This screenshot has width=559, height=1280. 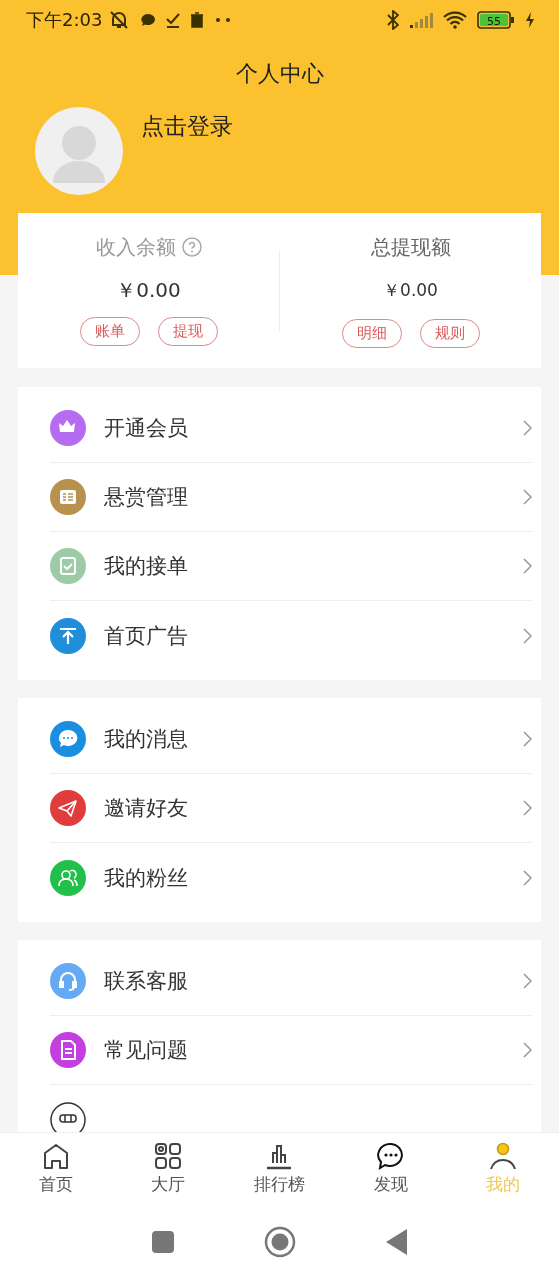 I want to click on balance-label: 收入余额, so click(x=135, y=247).